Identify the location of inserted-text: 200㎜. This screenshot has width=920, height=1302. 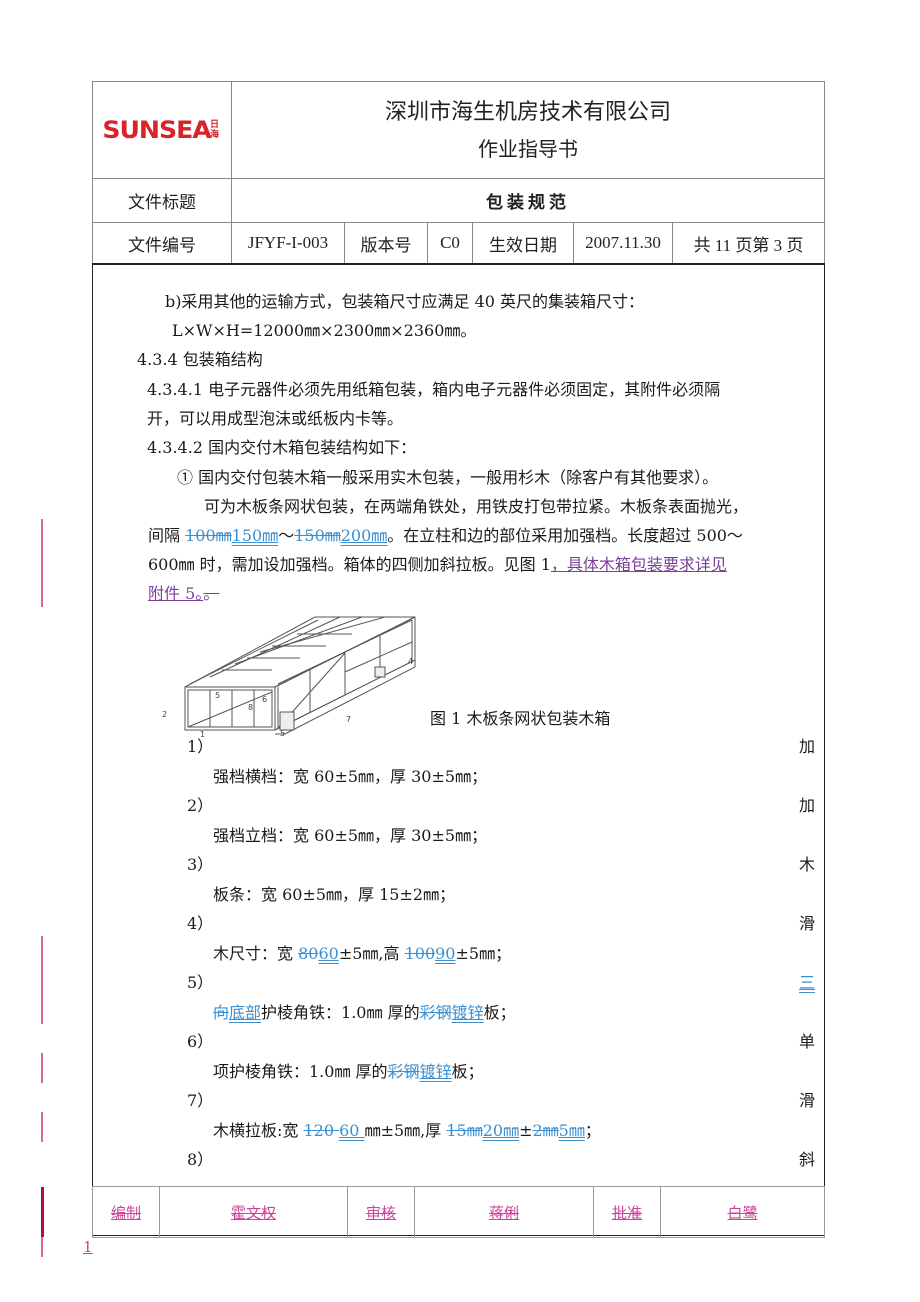
(364, 535).